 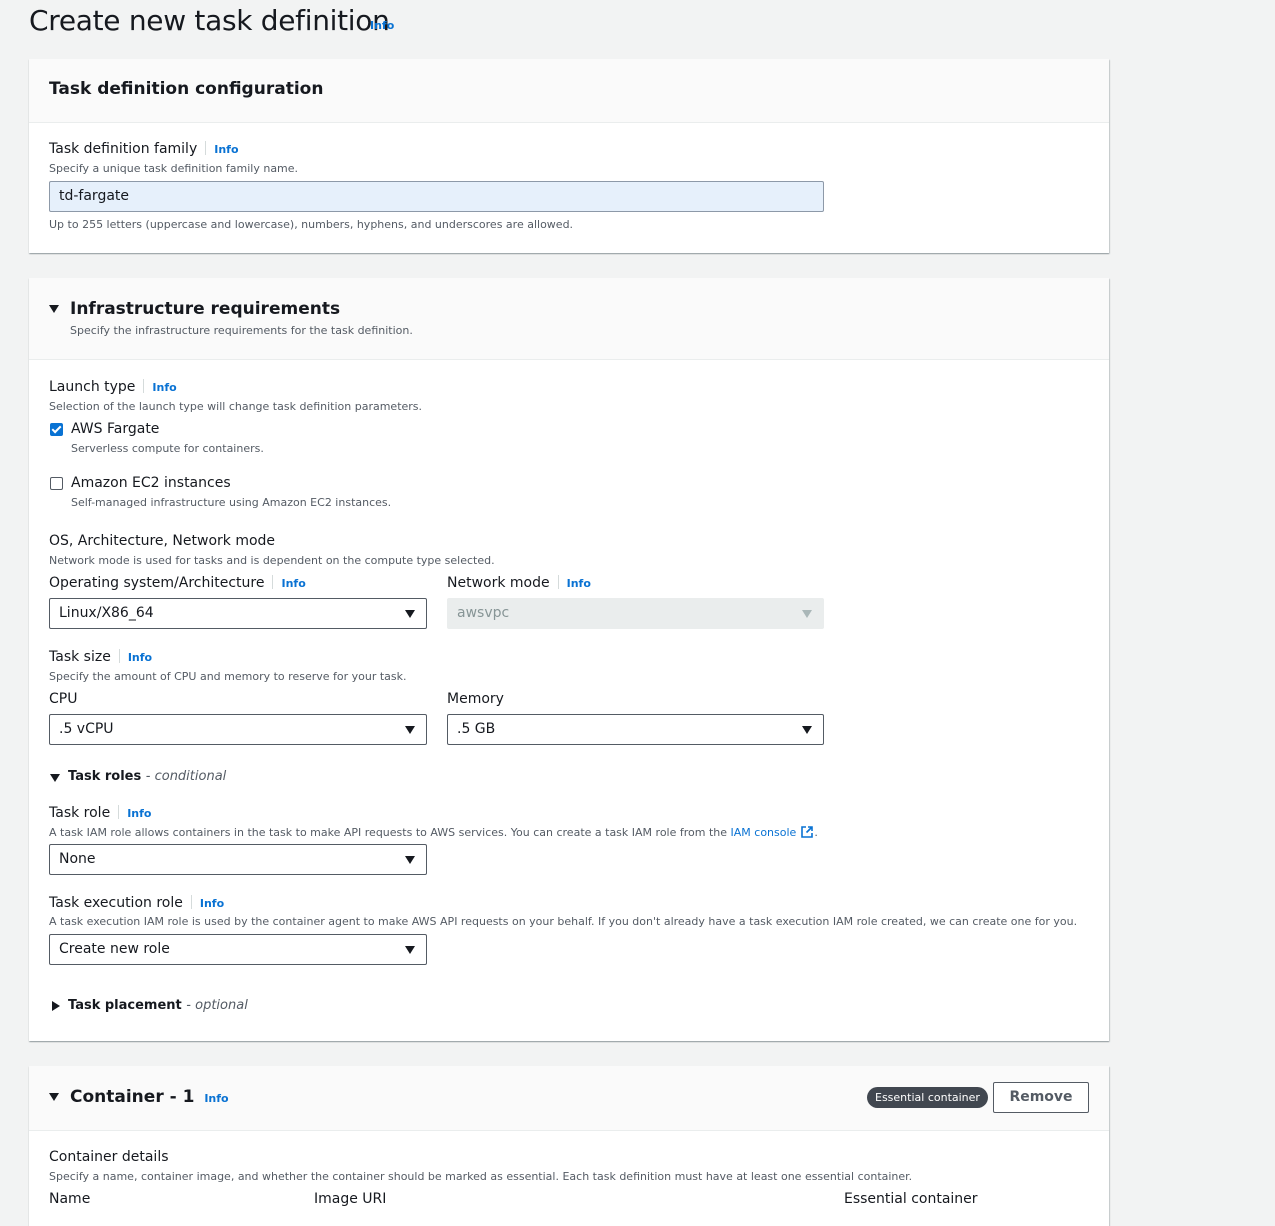 I want to click on essential-container-badge: Essential container, so click(x=927, y=1097).